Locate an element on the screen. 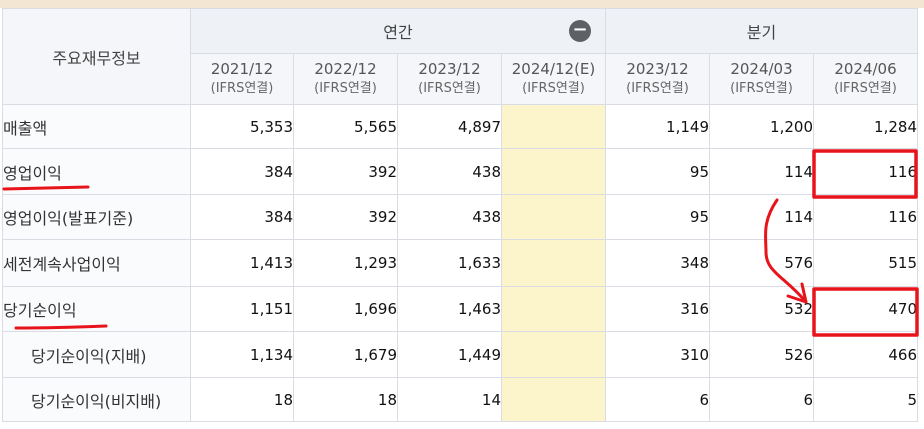 This screenshot has height=429, width=924. table-row: 매출액 5,353 5,565 4,897 1,149 1,200 1,284 is located at coordinates (460, 126).